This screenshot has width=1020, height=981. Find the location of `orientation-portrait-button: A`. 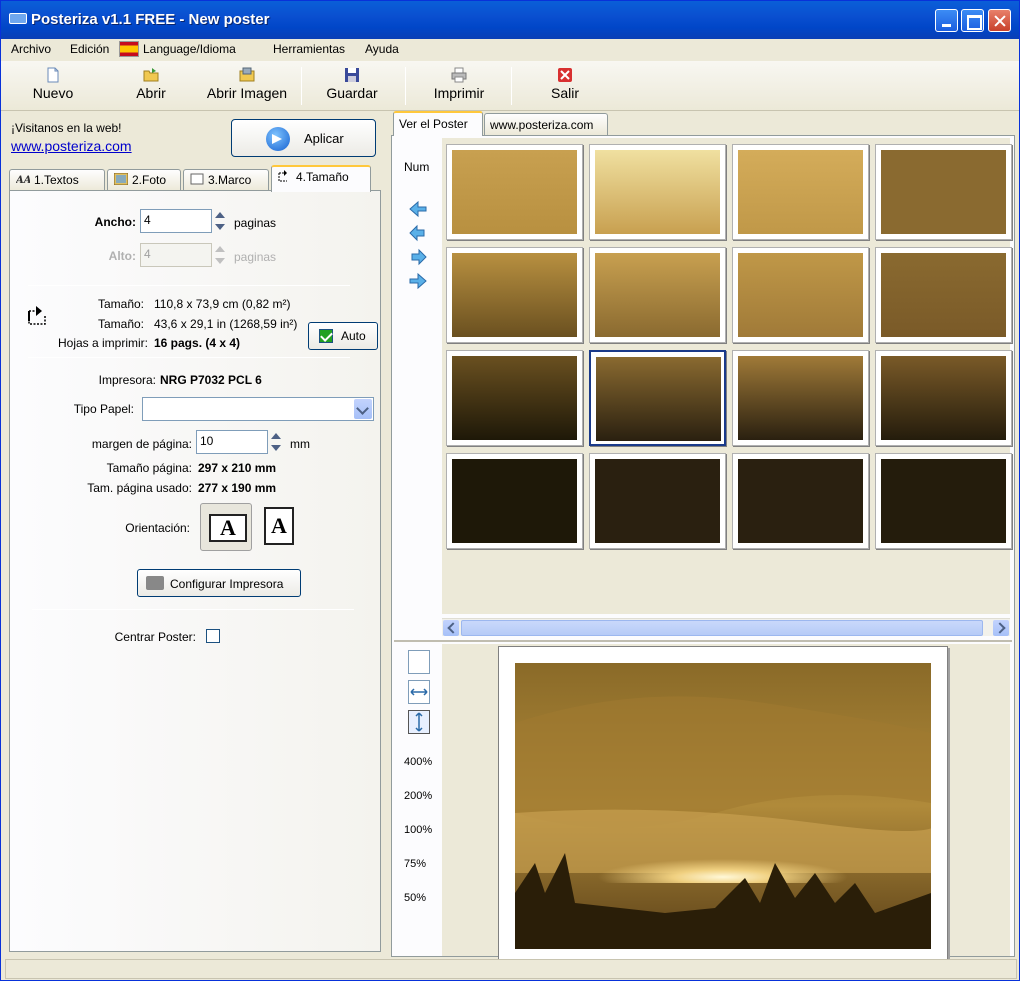

orientation-portrait-button: A is located at coordinates (284, 527).